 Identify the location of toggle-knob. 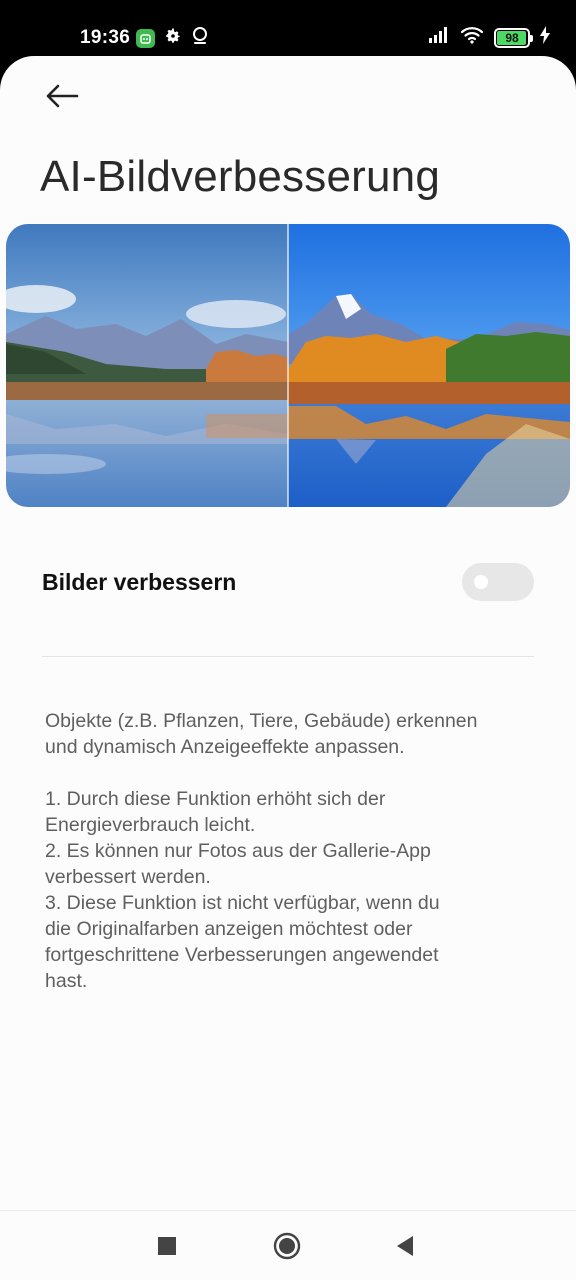
(481, 582).